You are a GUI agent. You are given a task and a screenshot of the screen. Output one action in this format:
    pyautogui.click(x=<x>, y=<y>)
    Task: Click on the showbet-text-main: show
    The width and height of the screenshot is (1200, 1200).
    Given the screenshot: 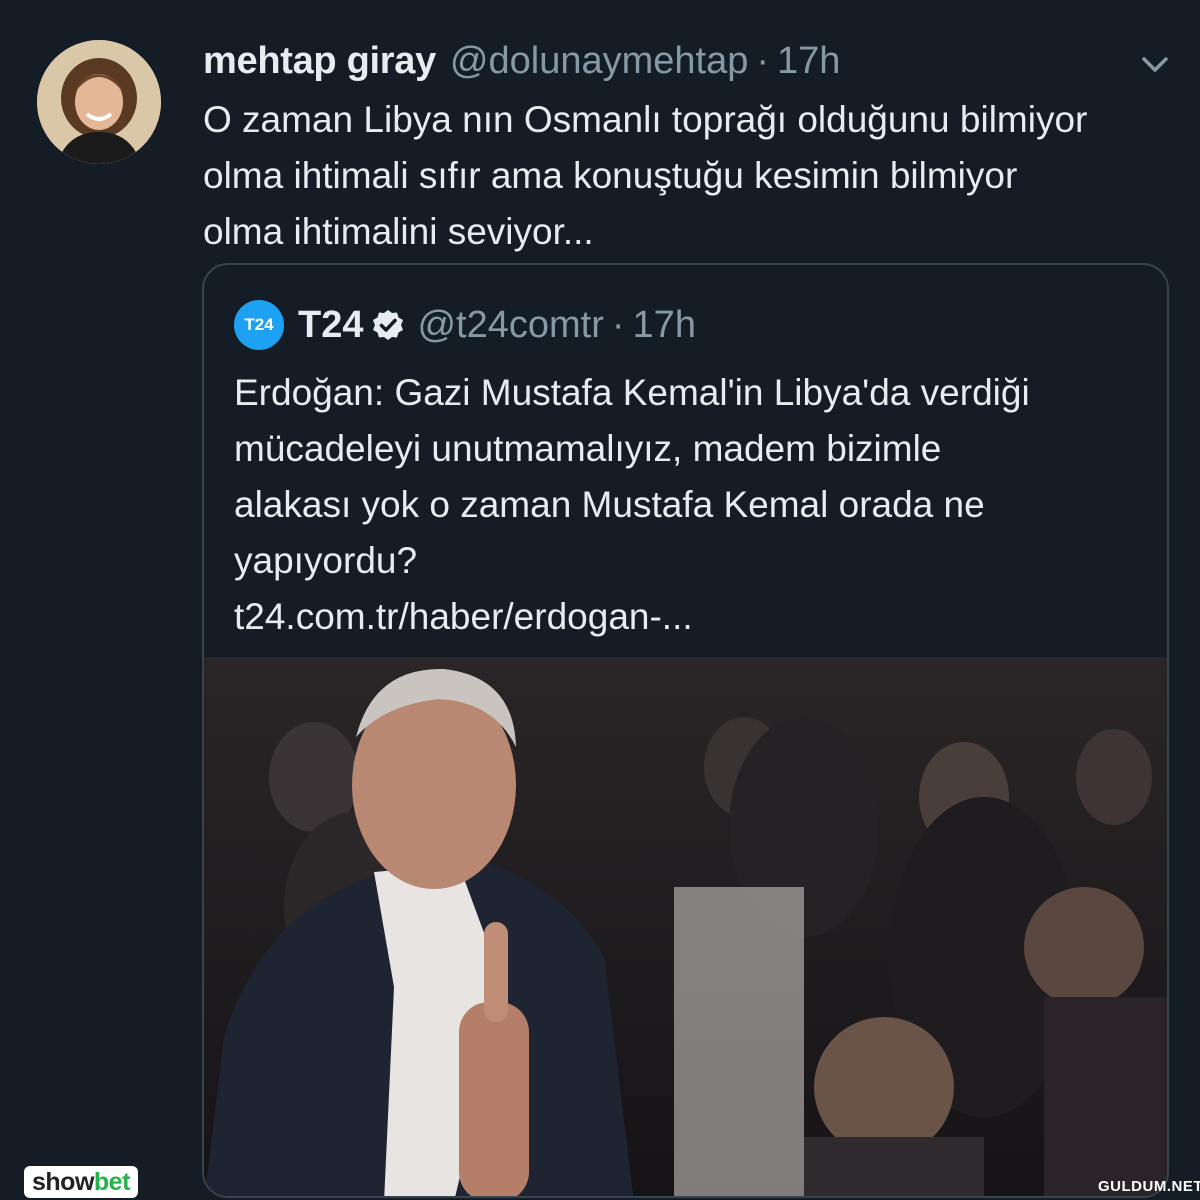 What is the action you would take?
    pyautogui.click(x=63, y=1181)
    